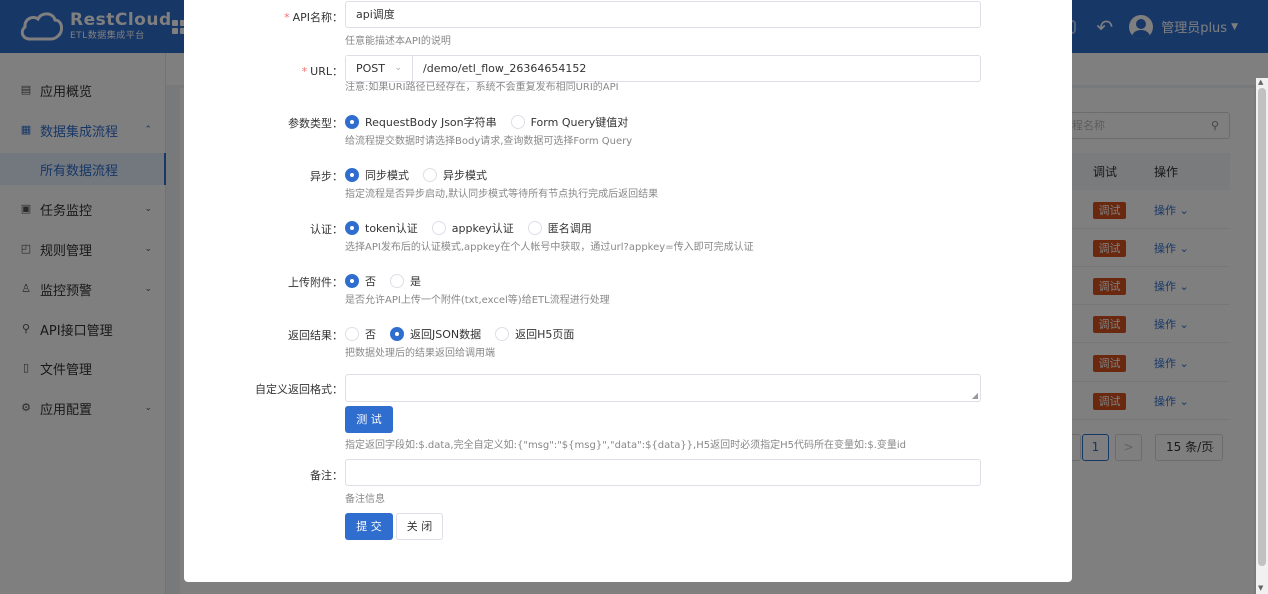  Describe the element at coordinates (387, 175) in the screenshot. I see `radio-label: 同步模式` at that location.